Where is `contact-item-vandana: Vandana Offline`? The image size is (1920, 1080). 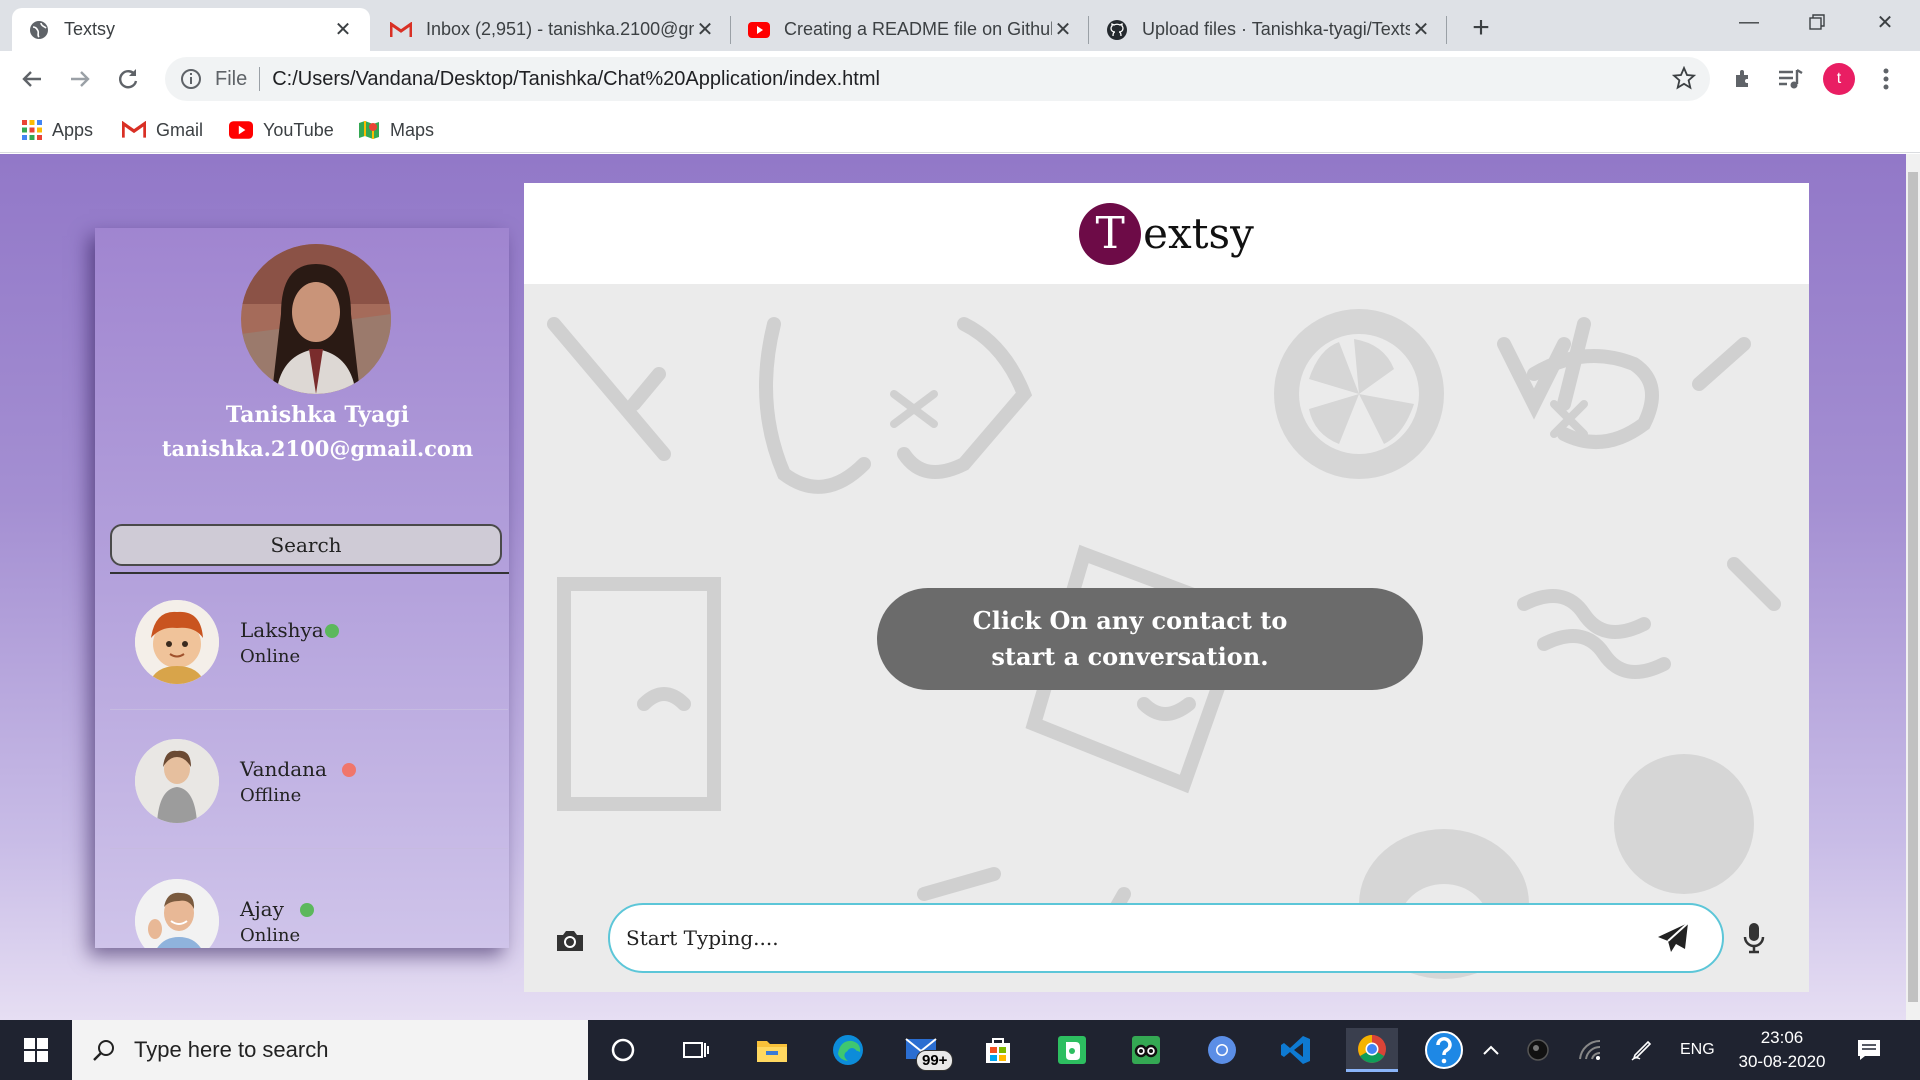
contact-item-vandana: Vandana Offline is located at coordinates (309, 780).